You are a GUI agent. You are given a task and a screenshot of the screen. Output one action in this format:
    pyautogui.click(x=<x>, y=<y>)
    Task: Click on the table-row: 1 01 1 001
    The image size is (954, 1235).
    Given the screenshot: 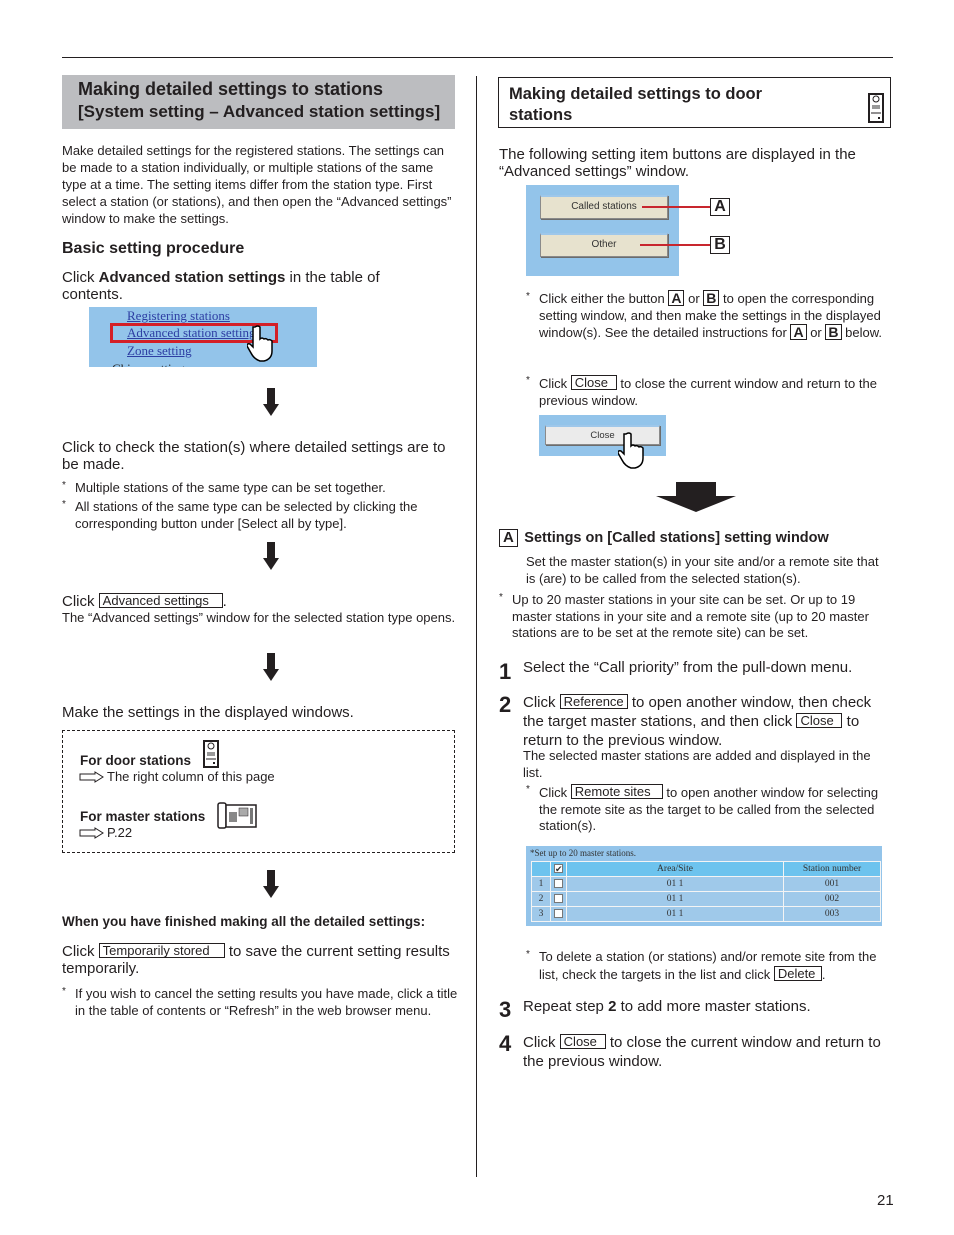 What is the action you would take?
    pyautogui.click(x=706, y=884)
    